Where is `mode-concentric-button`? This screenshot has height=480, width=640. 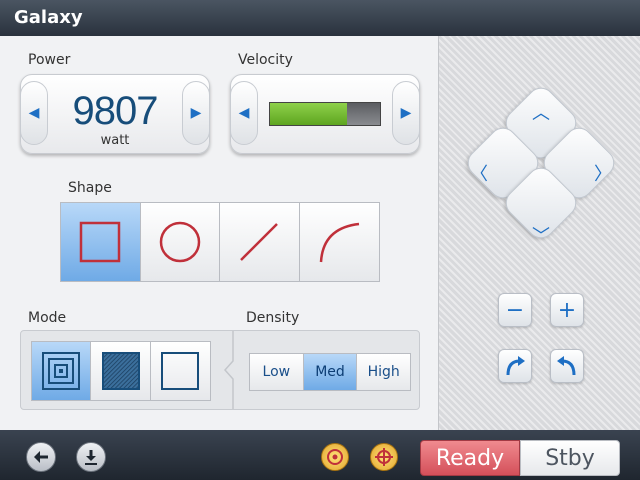 mode-concentric-button is located at coordinates (62, 371).